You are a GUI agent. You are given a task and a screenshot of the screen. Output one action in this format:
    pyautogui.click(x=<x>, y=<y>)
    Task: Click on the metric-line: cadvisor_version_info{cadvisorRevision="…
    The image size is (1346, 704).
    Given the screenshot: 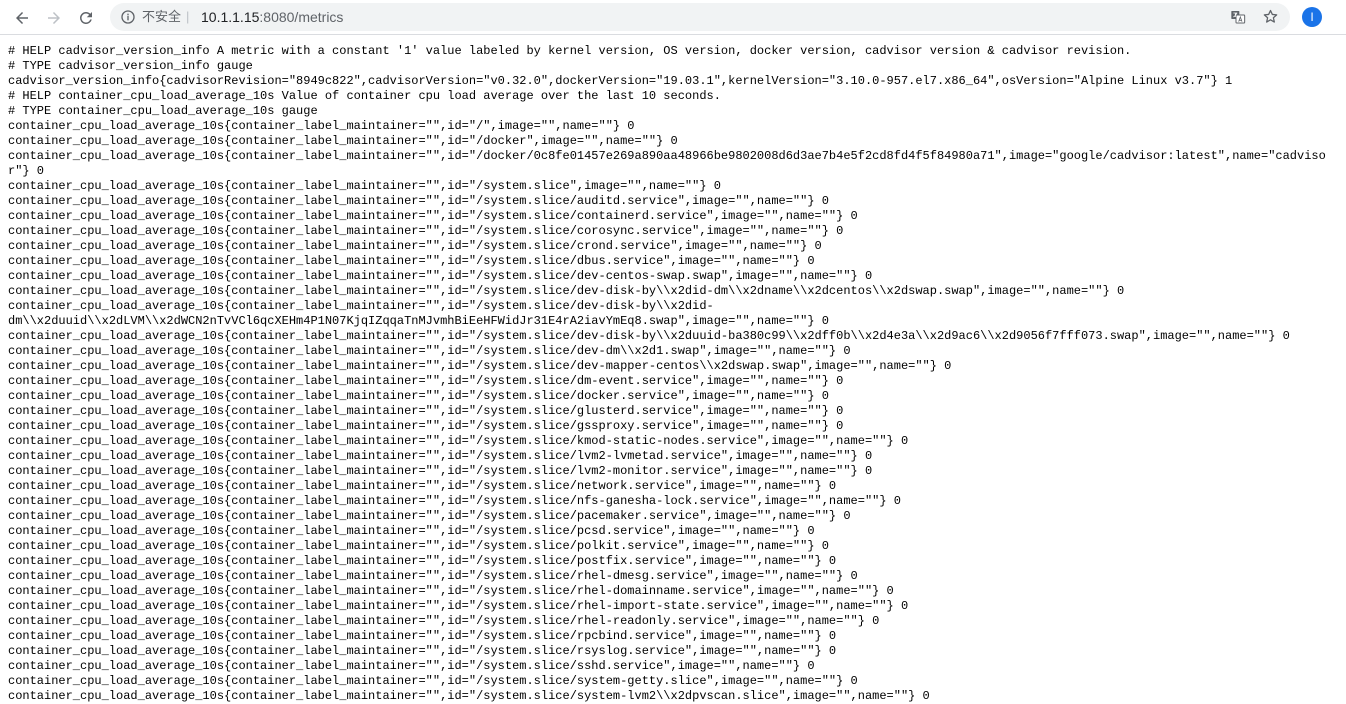 What is the action you would take?
    pyautogui.click(x=620, y=81)
    